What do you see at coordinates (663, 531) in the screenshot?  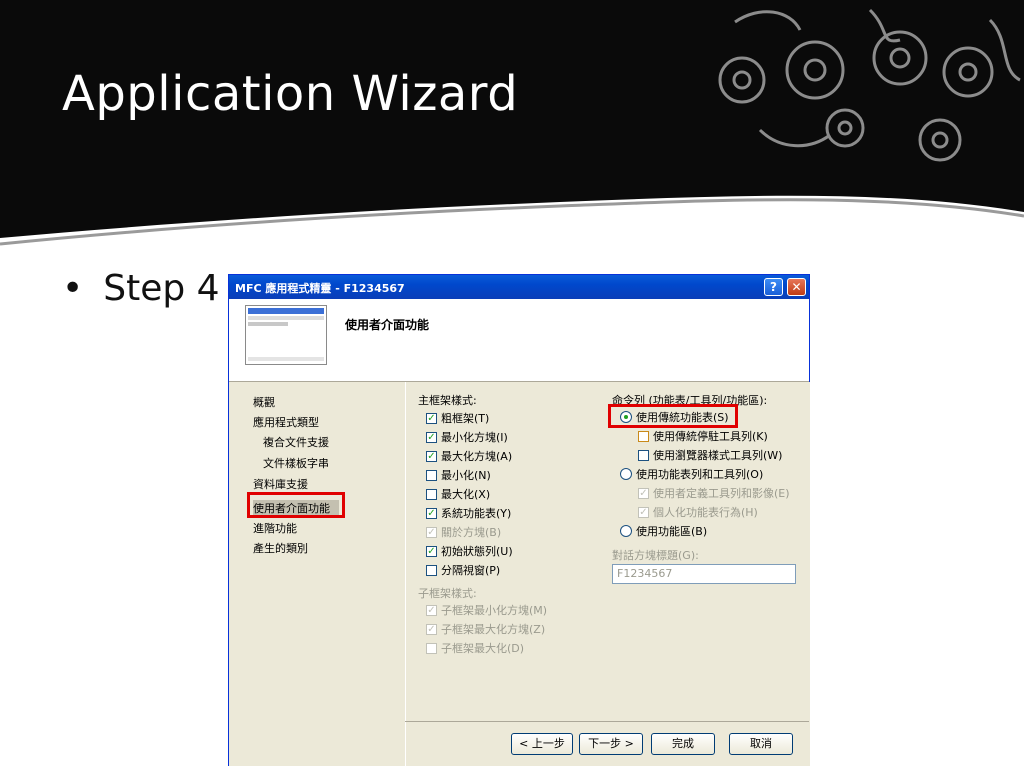 I see `radio-ribbon: 使用功能區(B)` at bounding box center [663, 531].